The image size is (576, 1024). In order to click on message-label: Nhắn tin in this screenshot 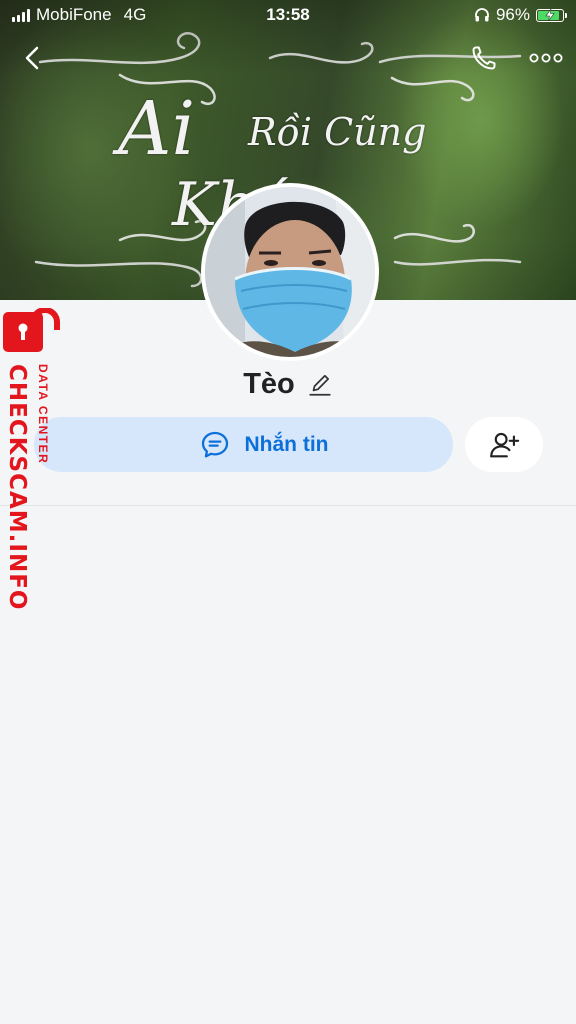, I will do `click(286, 444)`.